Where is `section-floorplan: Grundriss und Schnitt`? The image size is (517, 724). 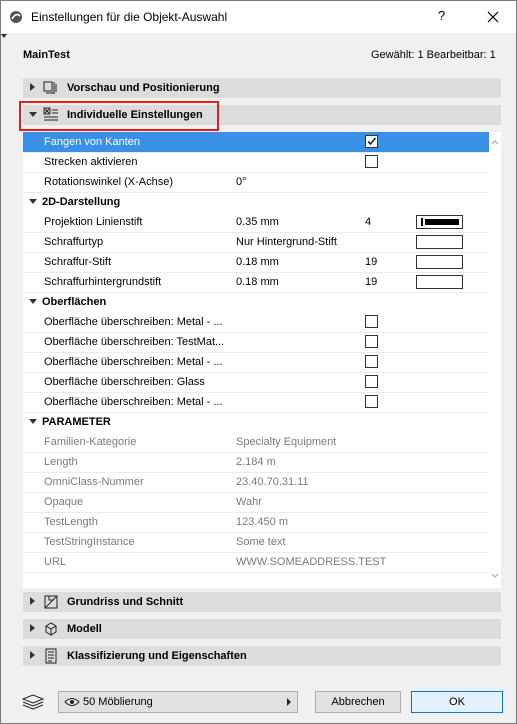
section-floorplan: Grundriss und Schnitt is located at coordinates (262, 602).